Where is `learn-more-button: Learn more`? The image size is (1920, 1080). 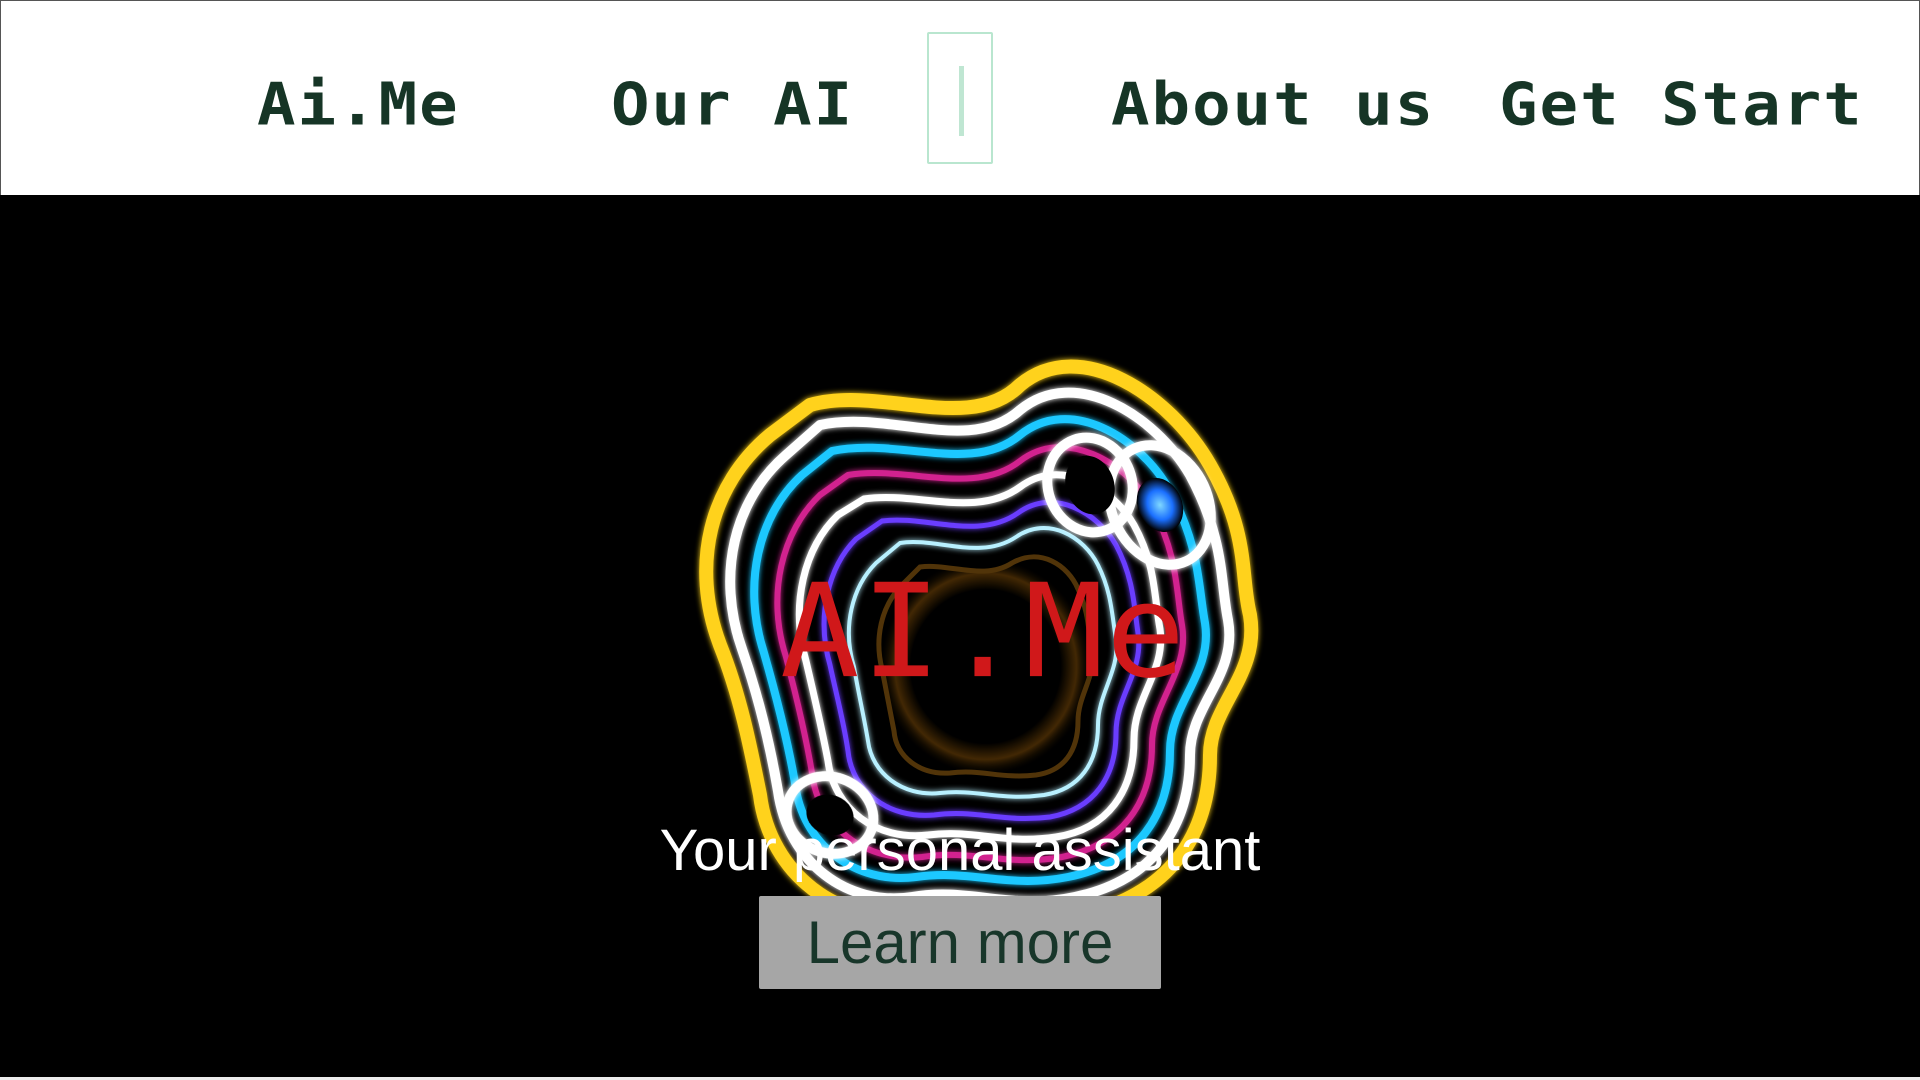
learn-more-button: Learn more is located at coordinates (960, 942).